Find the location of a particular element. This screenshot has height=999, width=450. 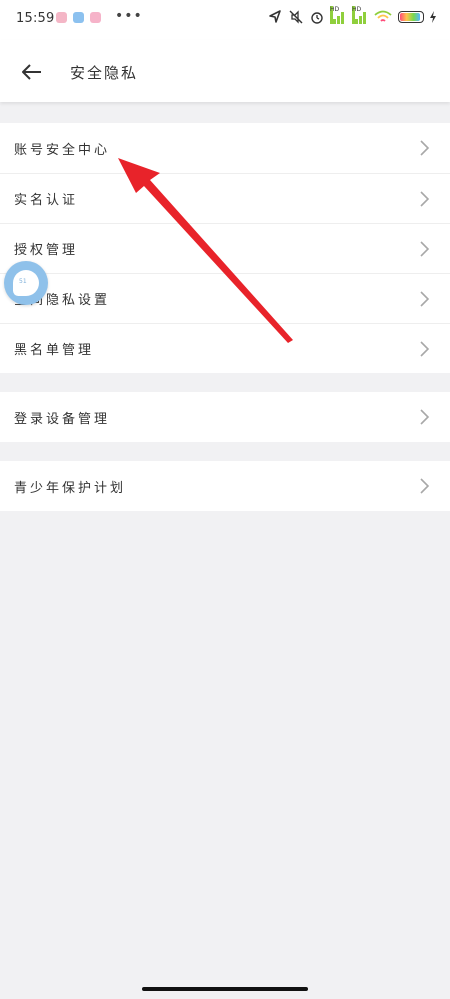

list-item-real-name-verification: 实名认证 is located at coordinates (225, 198).